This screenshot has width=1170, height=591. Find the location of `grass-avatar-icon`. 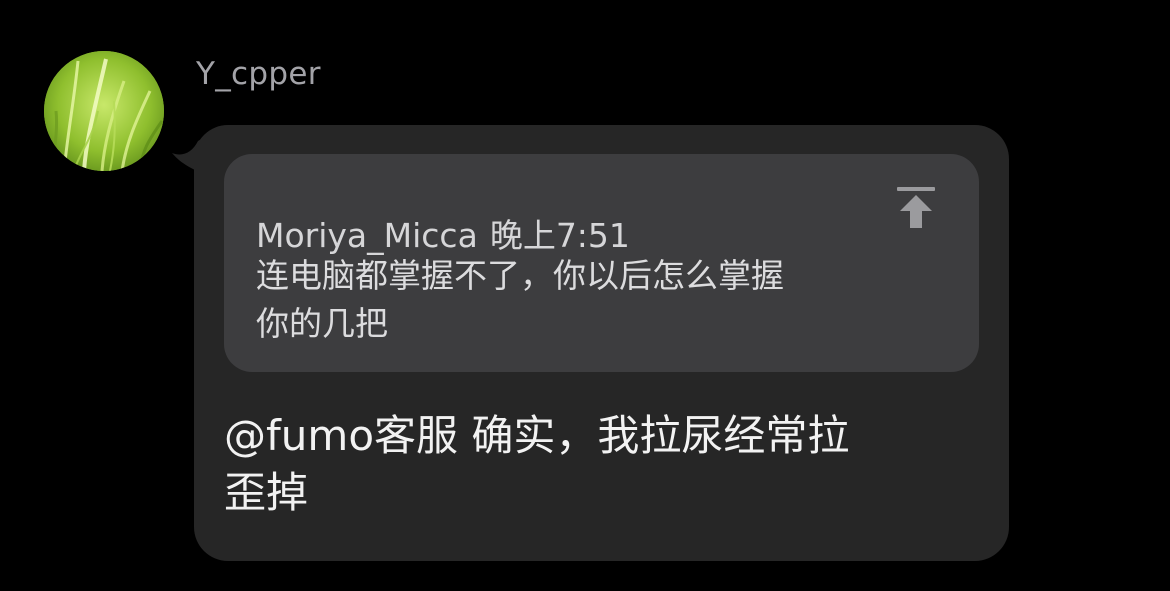

grass-avatar-icon is located at coordinates (104, 111).